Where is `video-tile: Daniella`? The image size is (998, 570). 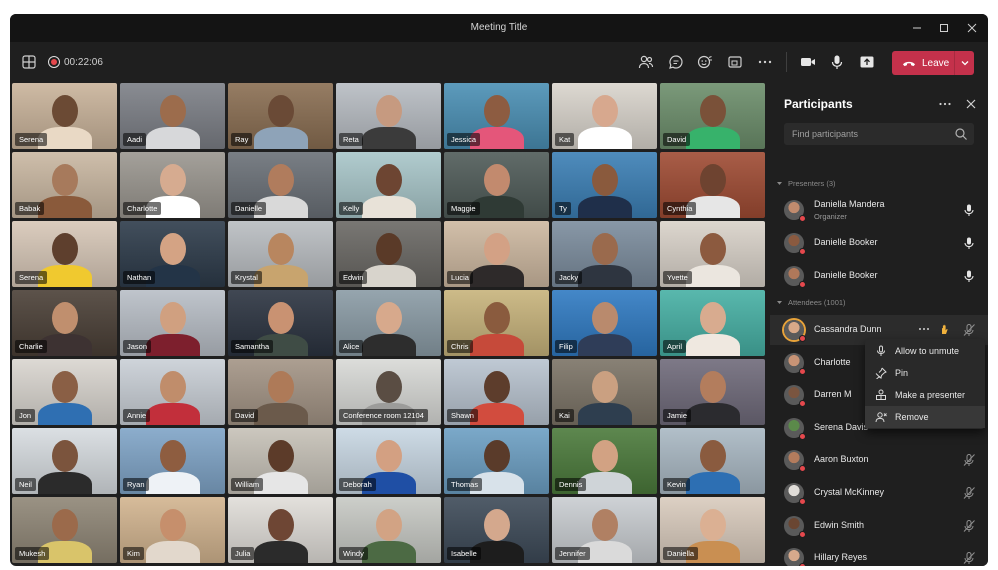
video-tile: Daniella is located at coordinates (712, 530).